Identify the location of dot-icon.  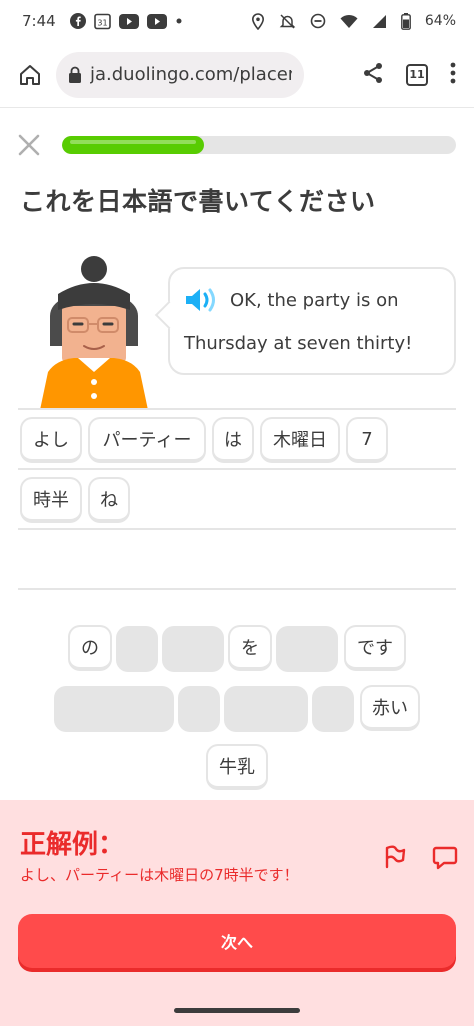
(179, 21).